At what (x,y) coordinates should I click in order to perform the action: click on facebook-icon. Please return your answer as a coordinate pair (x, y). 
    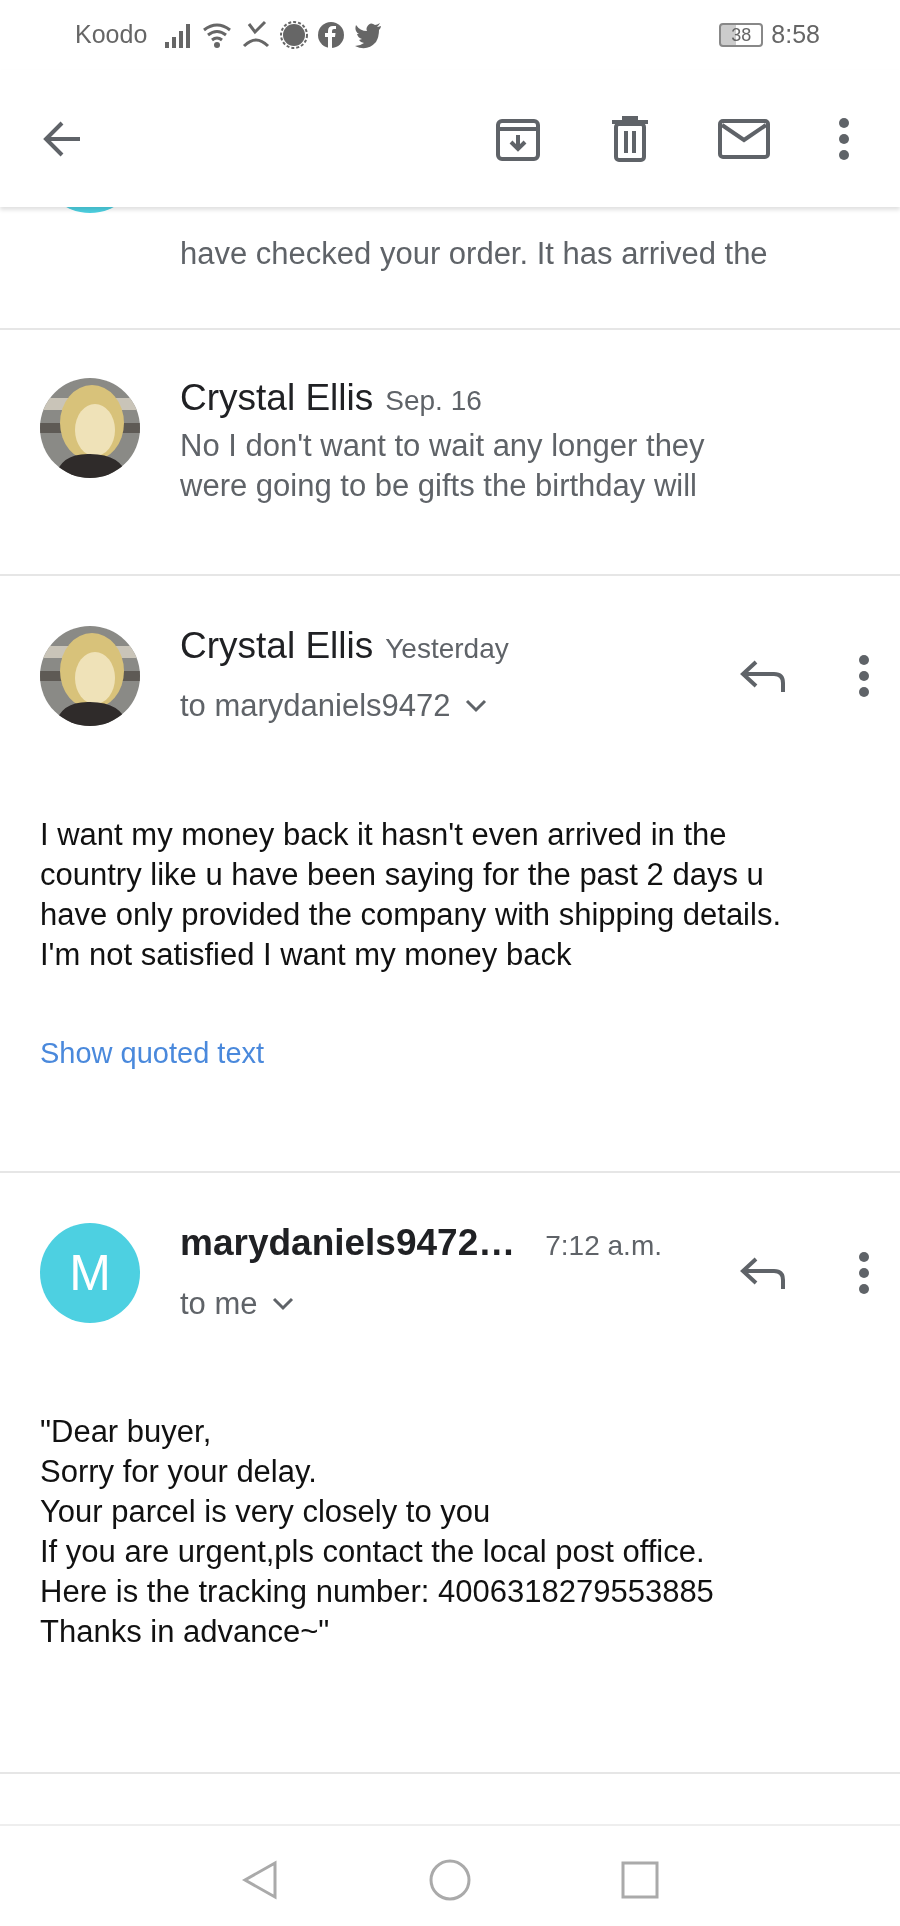
    Looking at the image, I should click on (331, 35).